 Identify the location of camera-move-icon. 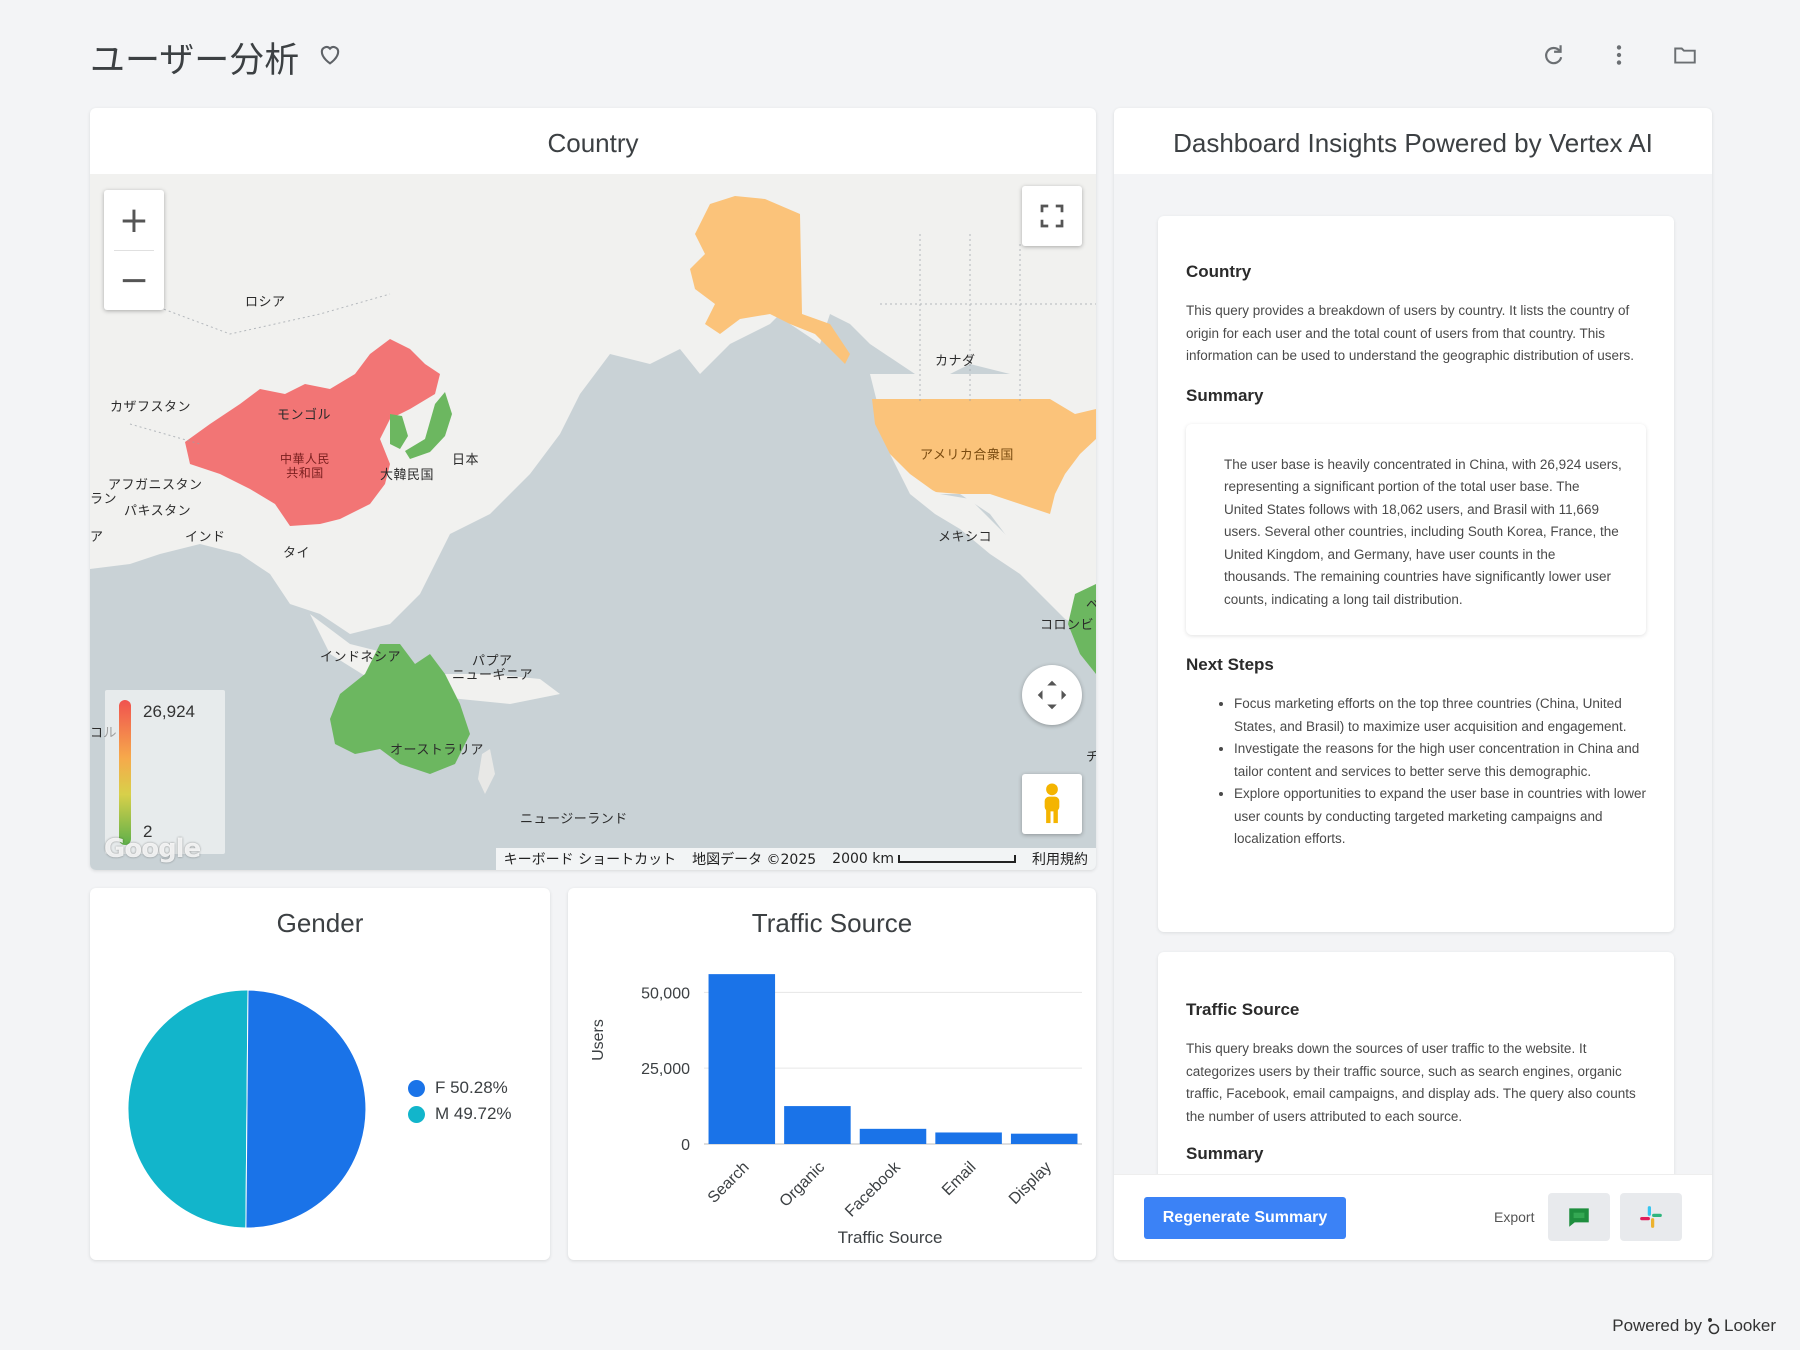
(1052, 695).